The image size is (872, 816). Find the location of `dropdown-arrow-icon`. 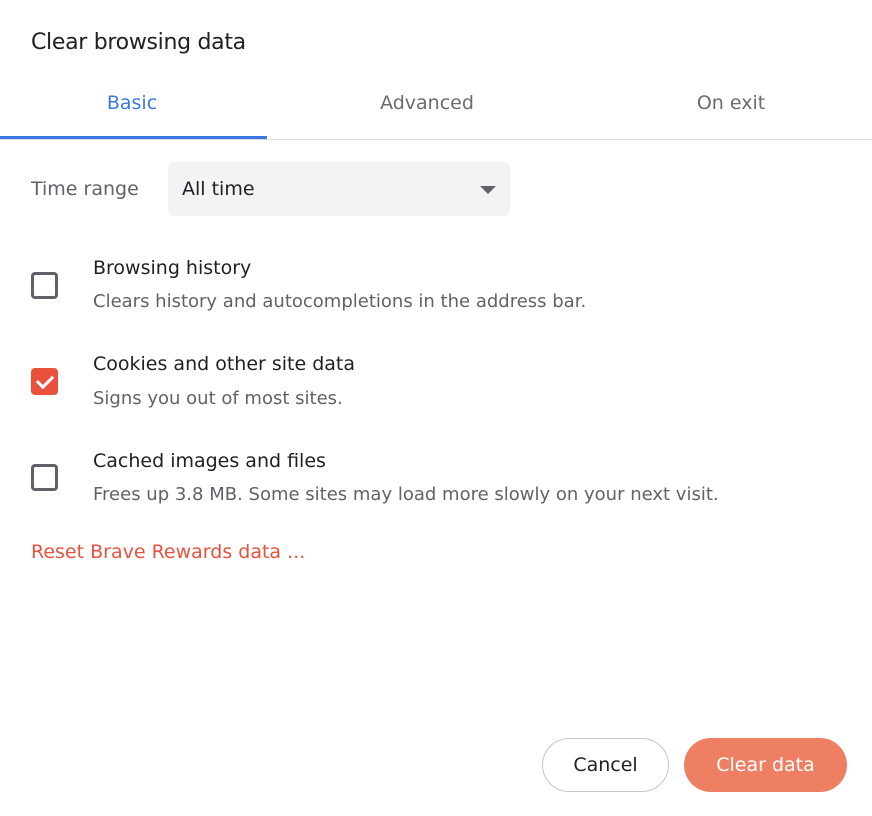

dropdown-arrow-icon is located at coordinates (488, 190).